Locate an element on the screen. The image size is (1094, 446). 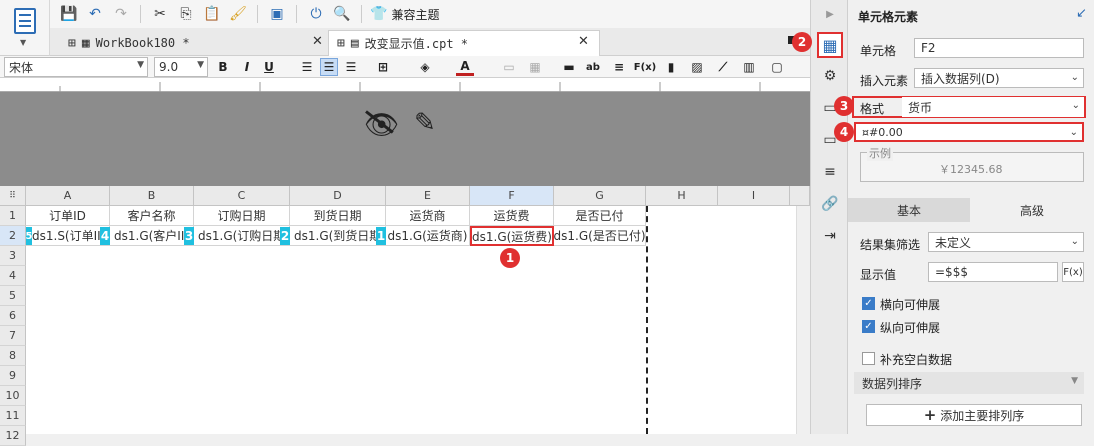
sub-report-icon: ▥ is located at coordinates (749, 67).